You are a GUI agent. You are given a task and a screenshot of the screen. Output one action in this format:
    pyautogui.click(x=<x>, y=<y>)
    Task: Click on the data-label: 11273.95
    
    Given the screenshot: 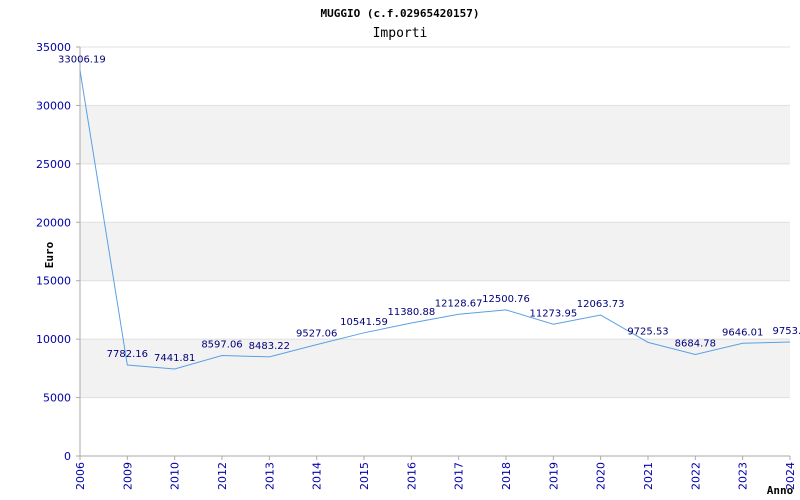 What is the action you would take?
    pyautogui.click(x=553, y=313)
    